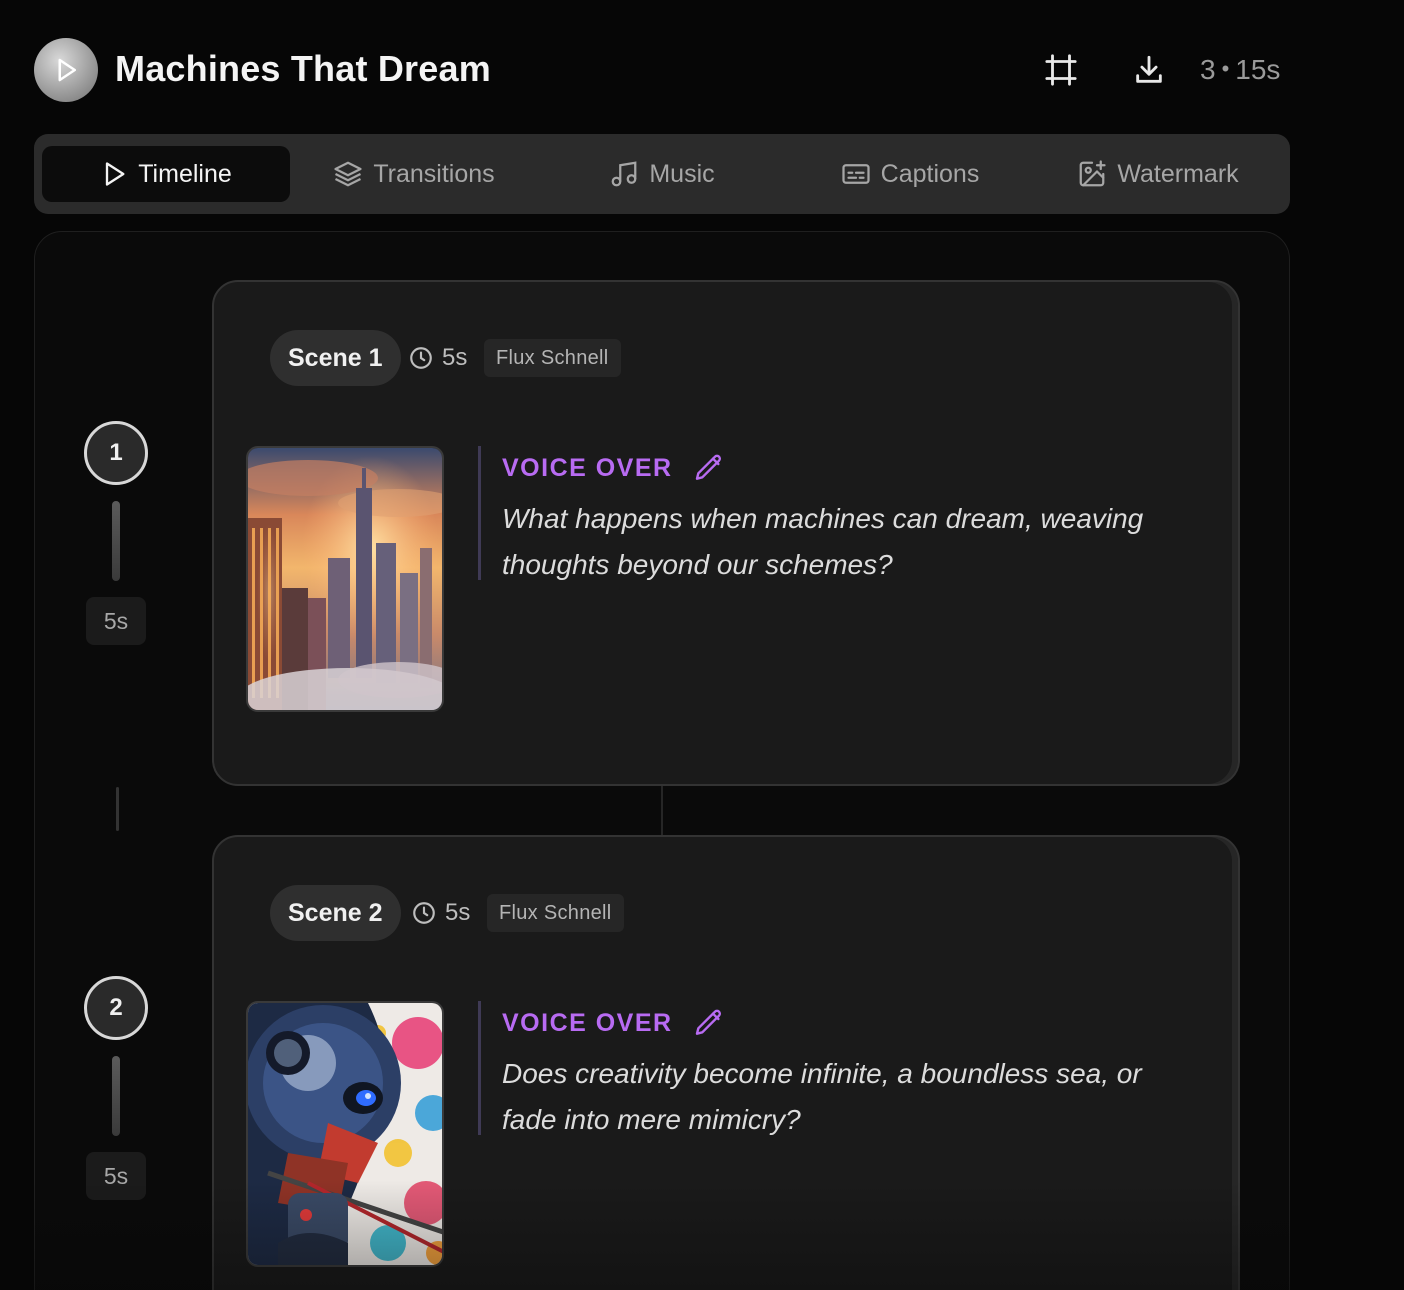  What do you see at coordinates (434, 173) in the screenshot?
I see `tab-label: Transitions` at bounding box center [434, 173].